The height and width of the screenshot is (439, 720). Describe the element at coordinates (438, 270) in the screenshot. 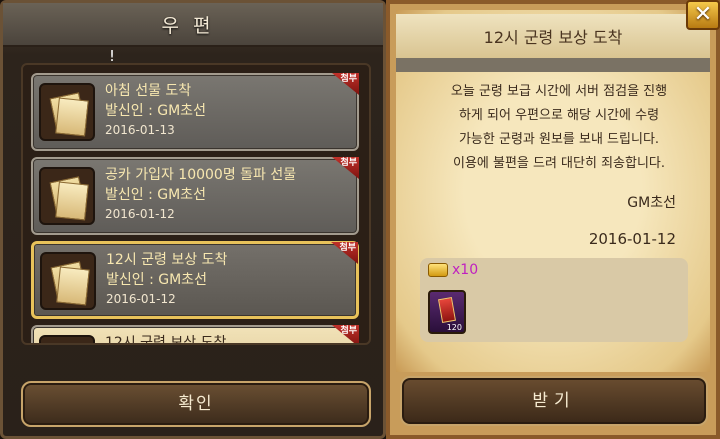

I see `gold-ingot-icon` at that location.